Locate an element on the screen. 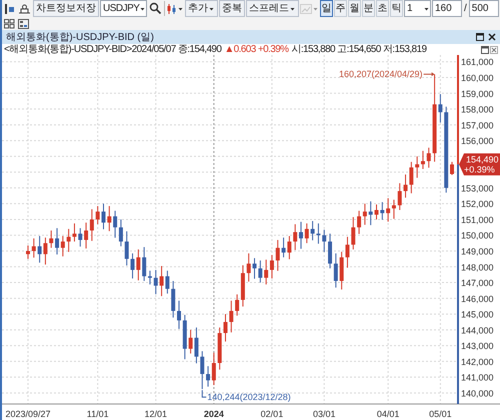 The image size is (500, 420). y-axis-label: 159,000 is located at coordinates (477, 93).